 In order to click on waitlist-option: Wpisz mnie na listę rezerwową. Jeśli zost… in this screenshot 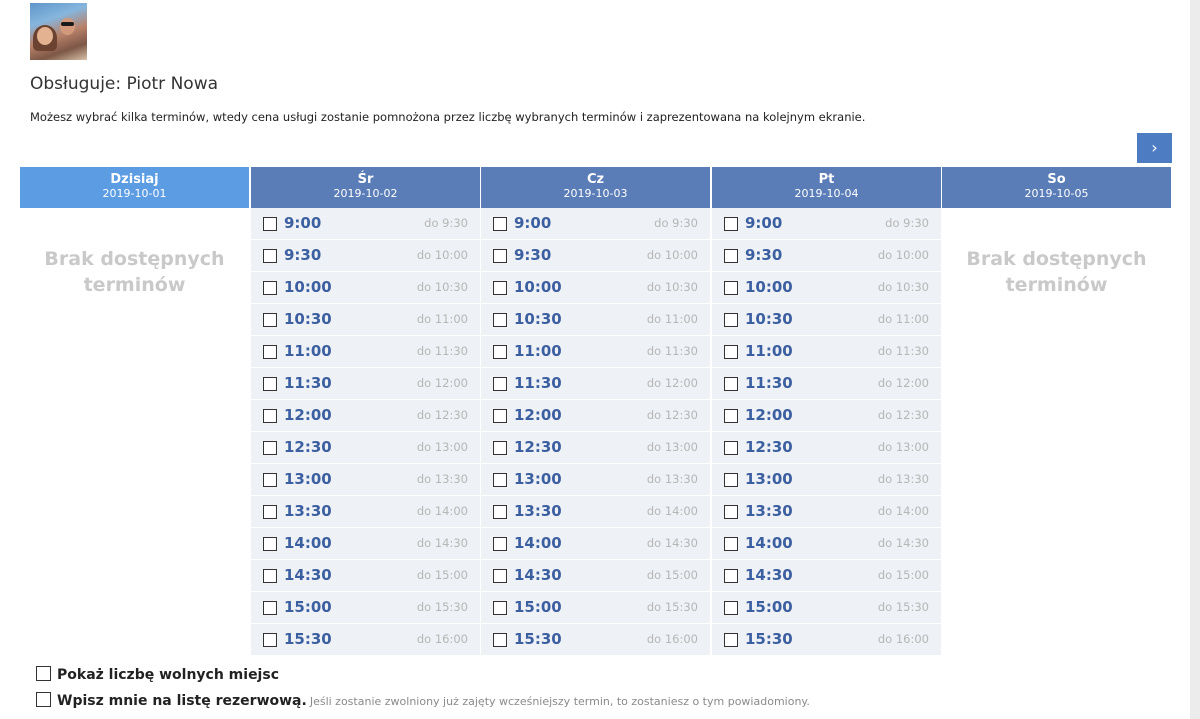, I will do `click(423, 700)`.